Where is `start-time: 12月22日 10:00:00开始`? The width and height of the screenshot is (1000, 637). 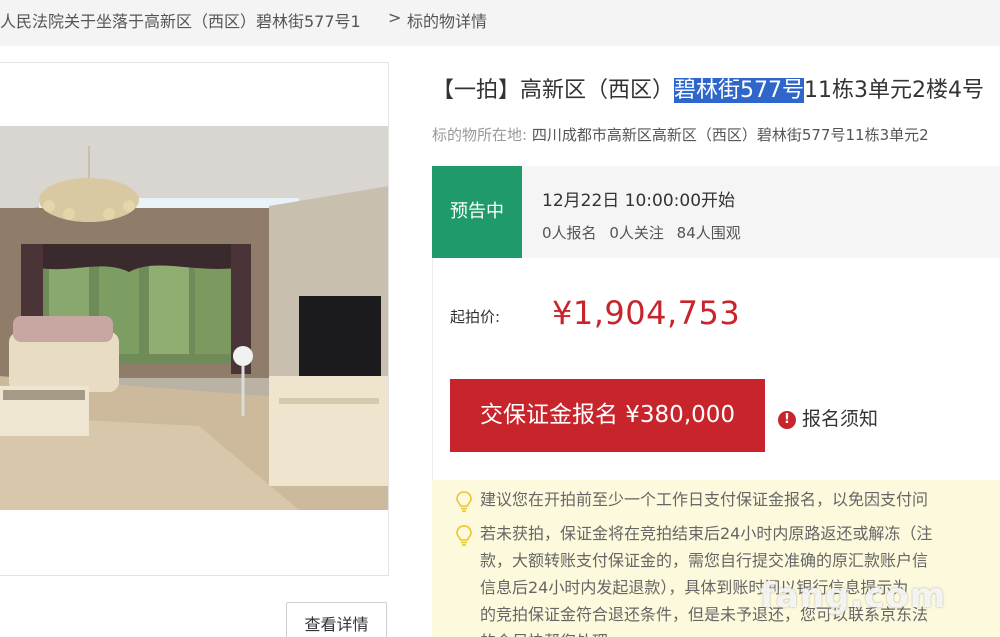
start-time: 12月22日 10:00:00开始 is located at coordinates (639, 201).